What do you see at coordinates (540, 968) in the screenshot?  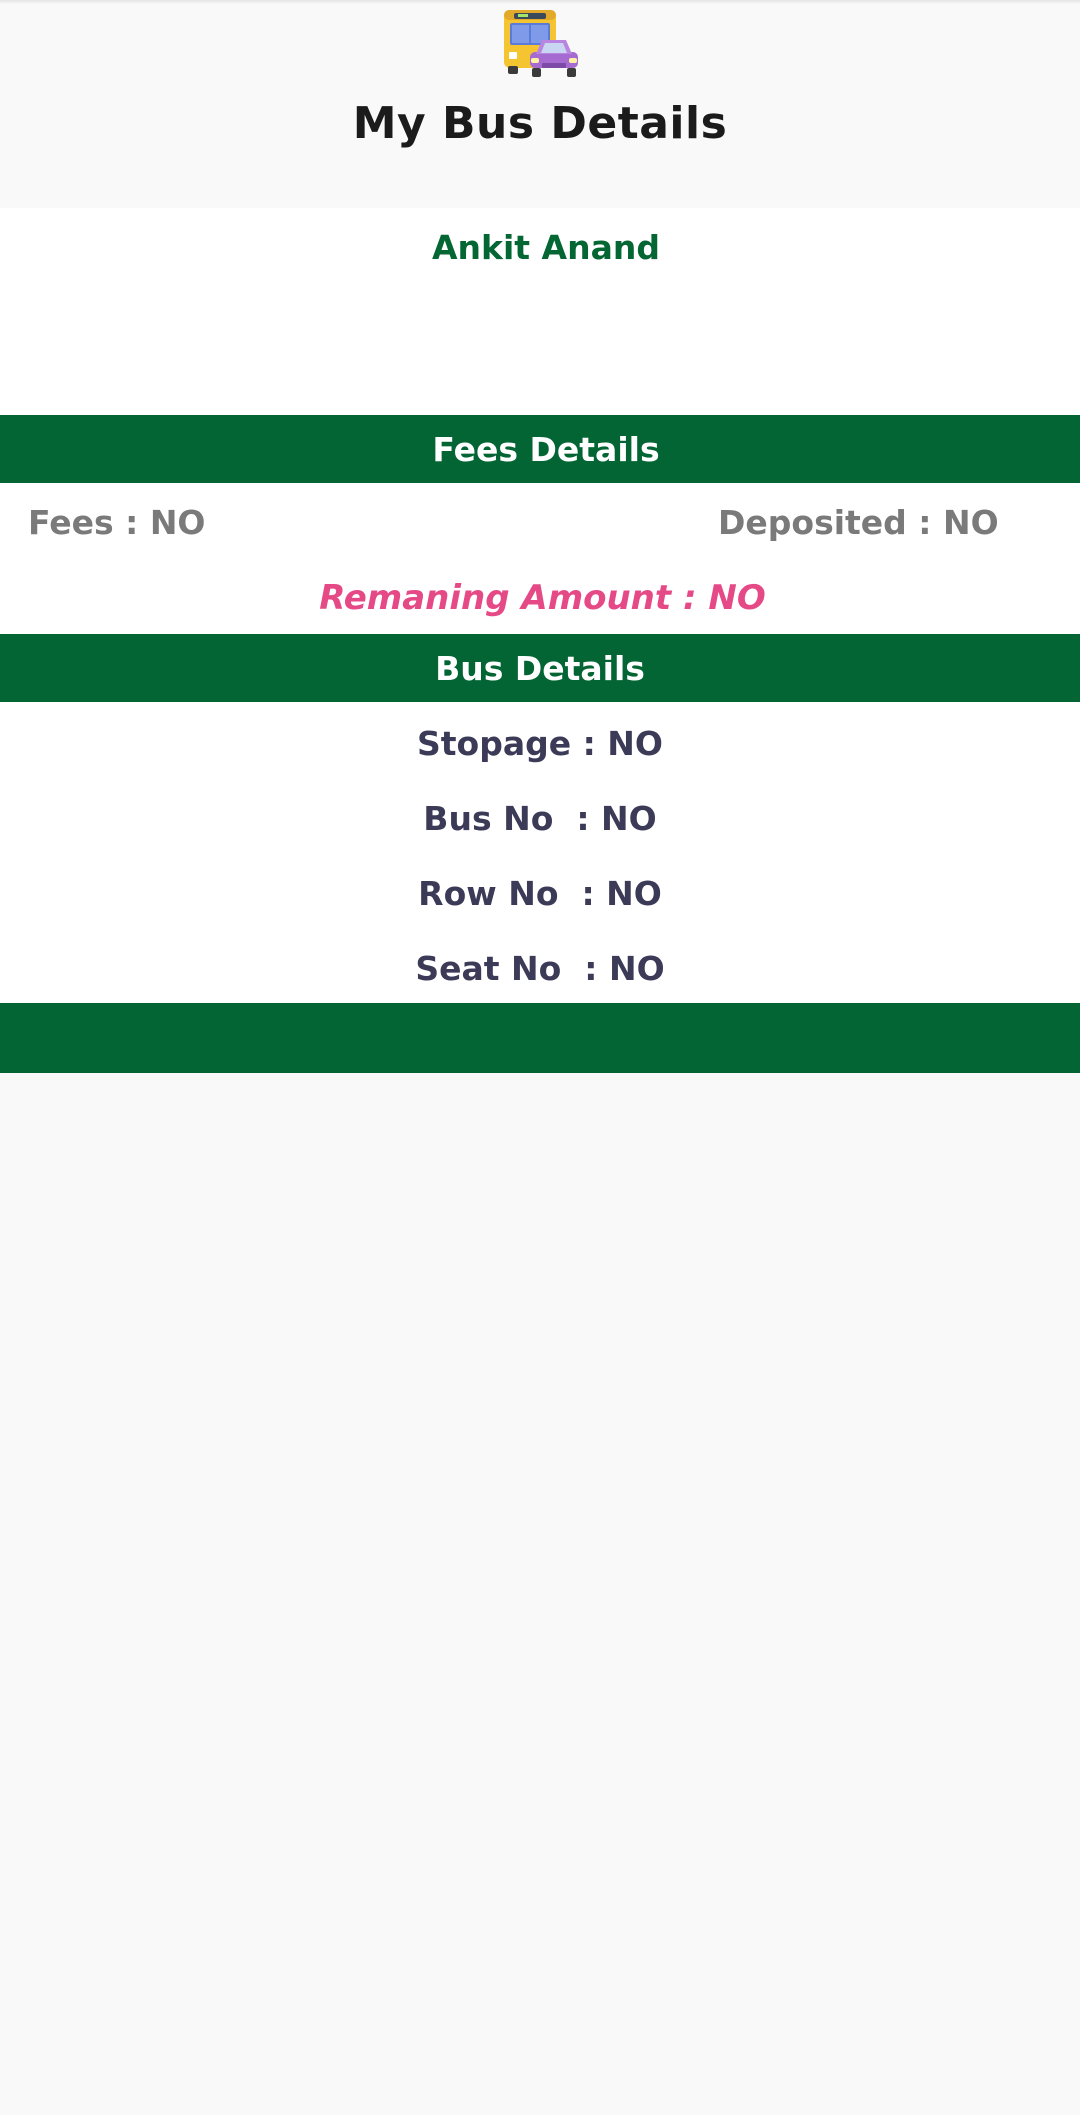 I see `seat-number-row: Seat No : NO` at bounding box center [540, 968].